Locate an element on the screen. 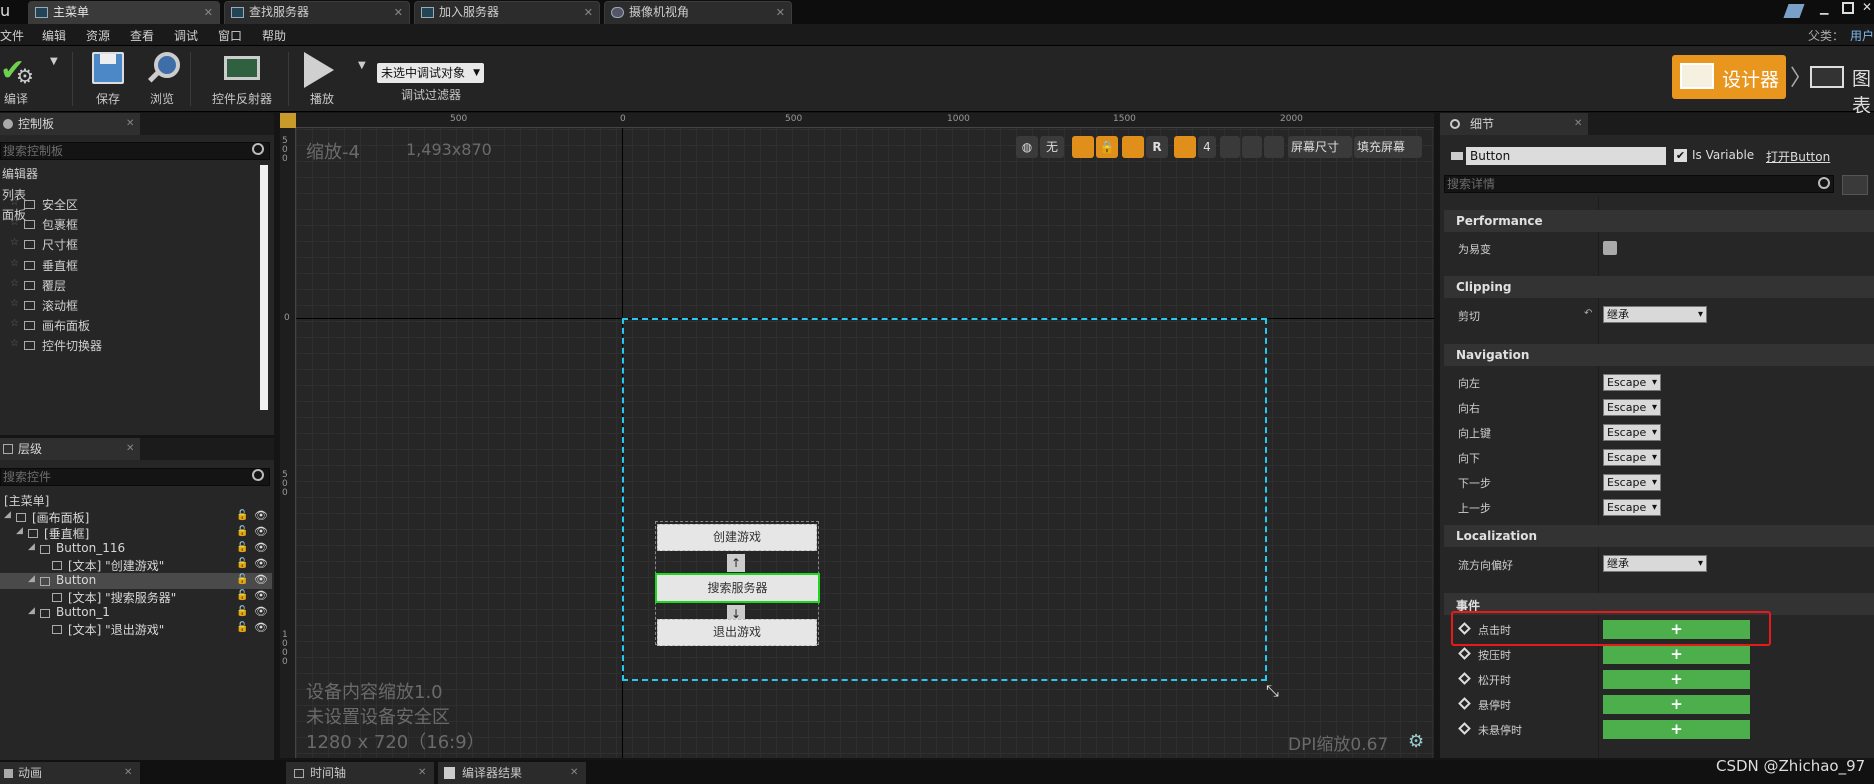 The width and height of the screenshot is (1874, 784). background-image-icon is located at coordinates (1252, 147).